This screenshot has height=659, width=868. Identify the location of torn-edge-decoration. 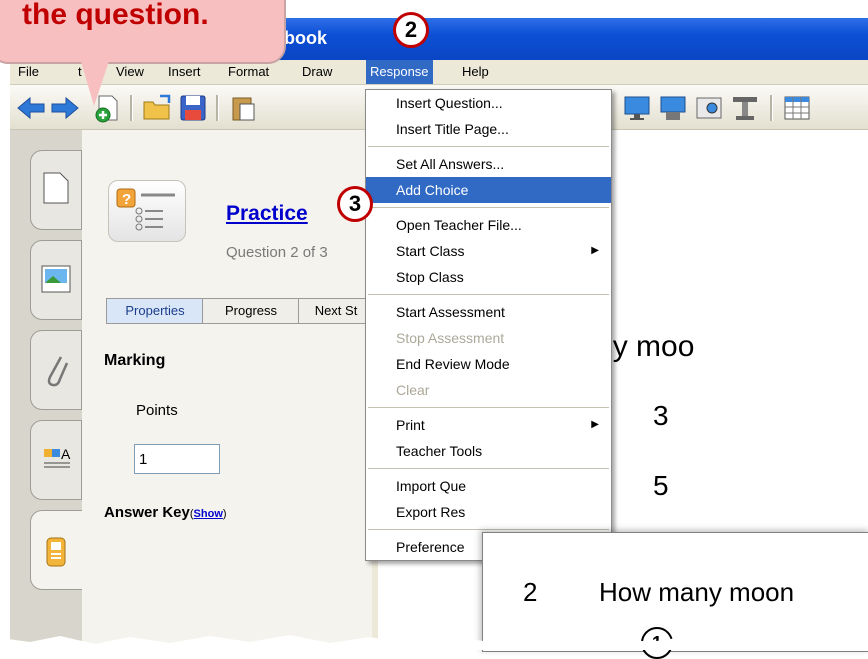
(434, 640).